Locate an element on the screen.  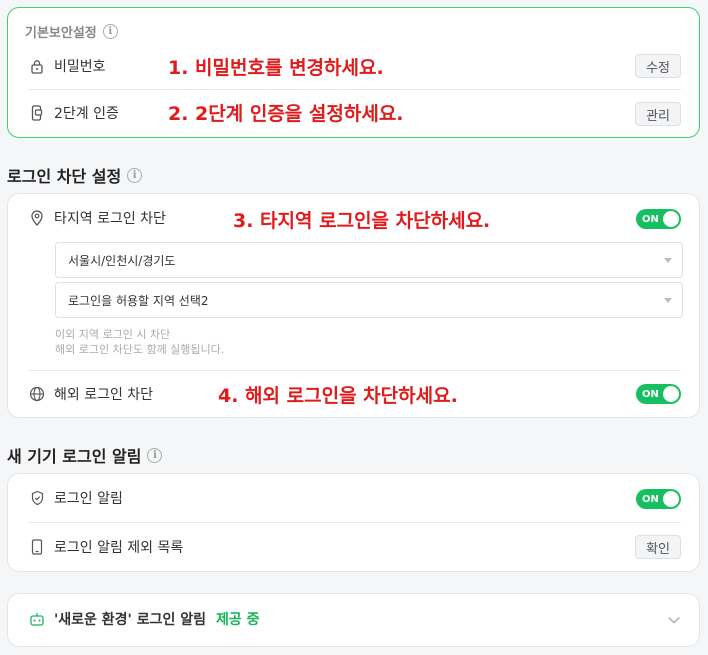
exclude-list-label: 로그인 알림 제외 목록 is located at coordinates (119, 548).